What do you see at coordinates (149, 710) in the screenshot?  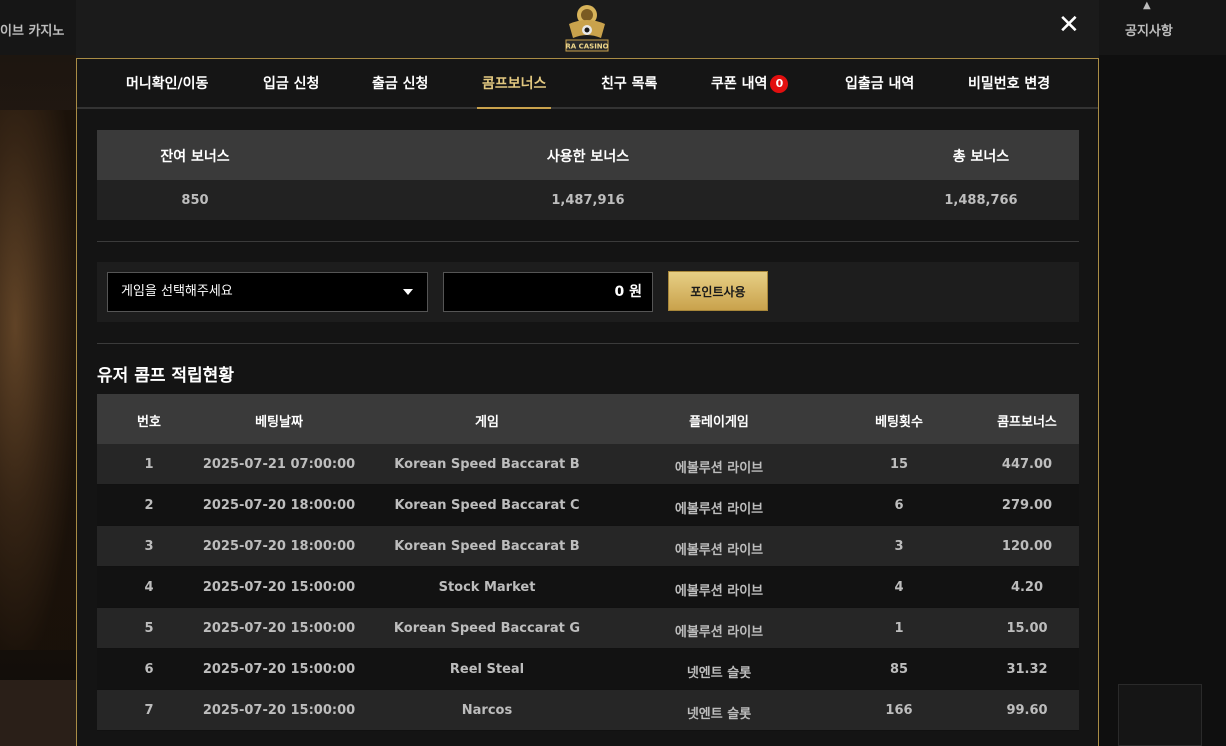 I see `cell-number: 7` at bounding box center [149, 710].